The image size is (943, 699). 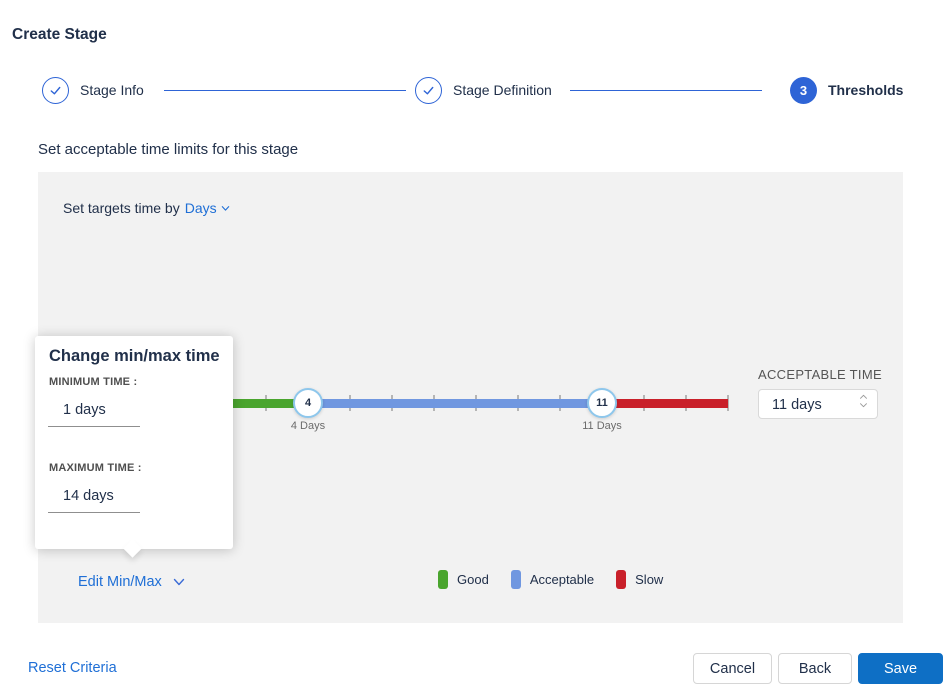 What do you see at coordinates (455, 403) in the screenshot?
I see `slider-segment-acceptable` at bounding box center [455, 403].